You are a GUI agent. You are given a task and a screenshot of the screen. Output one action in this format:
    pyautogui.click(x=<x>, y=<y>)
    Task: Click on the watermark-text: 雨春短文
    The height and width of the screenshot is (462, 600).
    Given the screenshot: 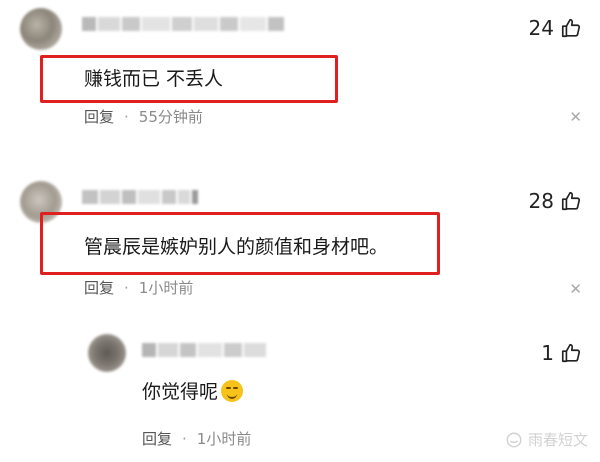 What is the action you would take?
    pyautogui.click(x=557, y=440)
    